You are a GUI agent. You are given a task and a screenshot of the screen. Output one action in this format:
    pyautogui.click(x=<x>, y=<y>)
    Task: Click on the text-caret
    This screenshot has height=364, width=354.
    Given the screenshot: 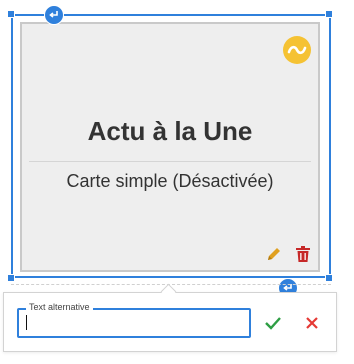 What is the action you would take?
    pyautogui.click(x=26, y=322)
    